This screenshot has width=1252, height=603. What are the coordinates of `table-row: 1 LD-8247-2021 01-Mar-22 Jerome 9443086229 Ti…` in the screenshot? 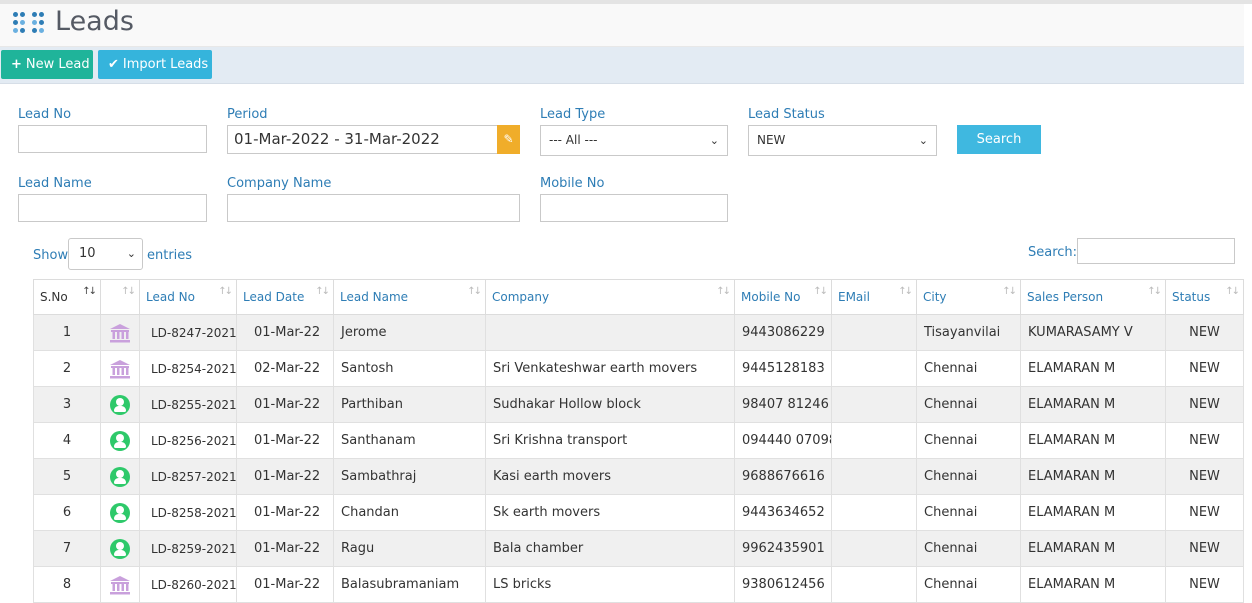 It's located at (638, 332).